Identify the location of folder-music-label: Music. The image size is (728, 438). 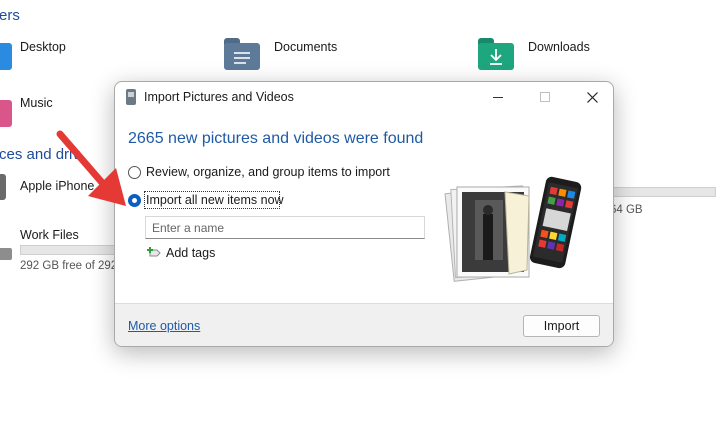
(36, 103).